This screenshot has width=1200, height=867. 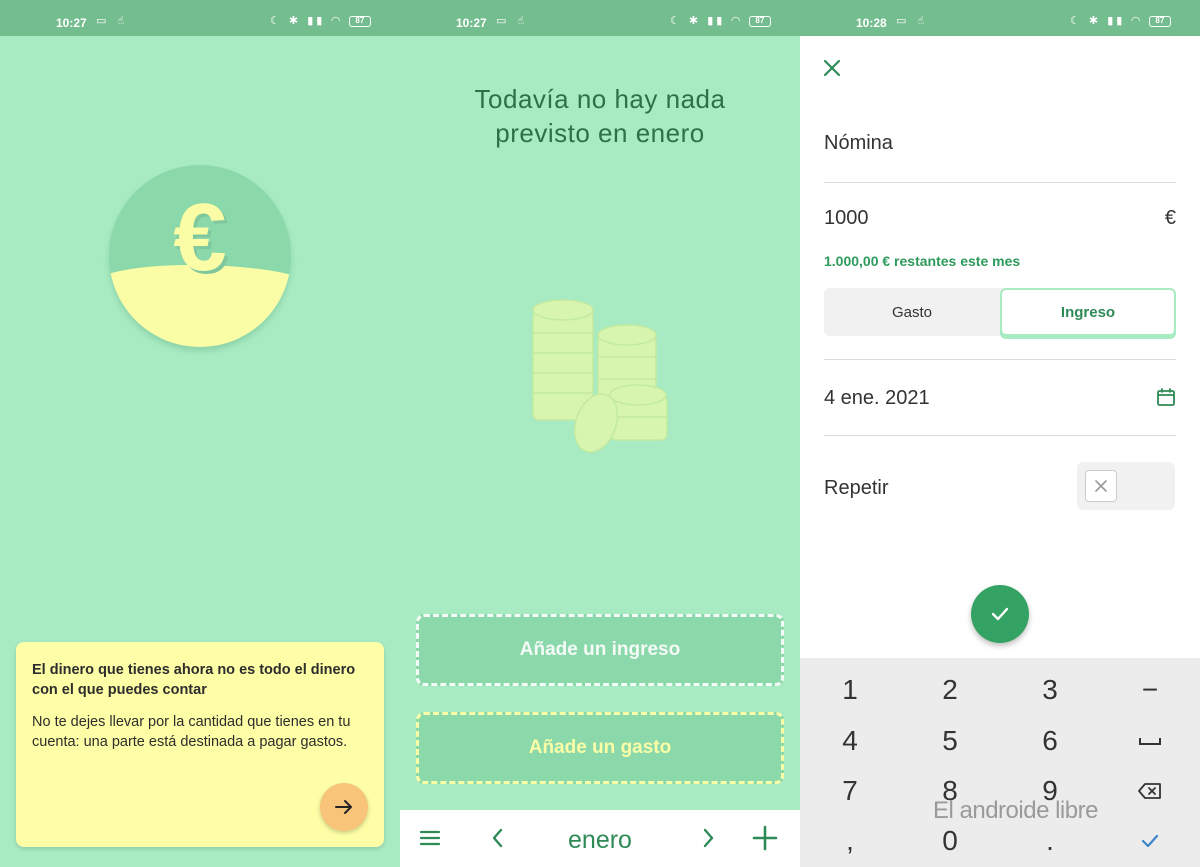 What do you see at coordinates (871, 23) in the screenshot?
I see `status-time: 10:28` at bounding box center [871, 23].